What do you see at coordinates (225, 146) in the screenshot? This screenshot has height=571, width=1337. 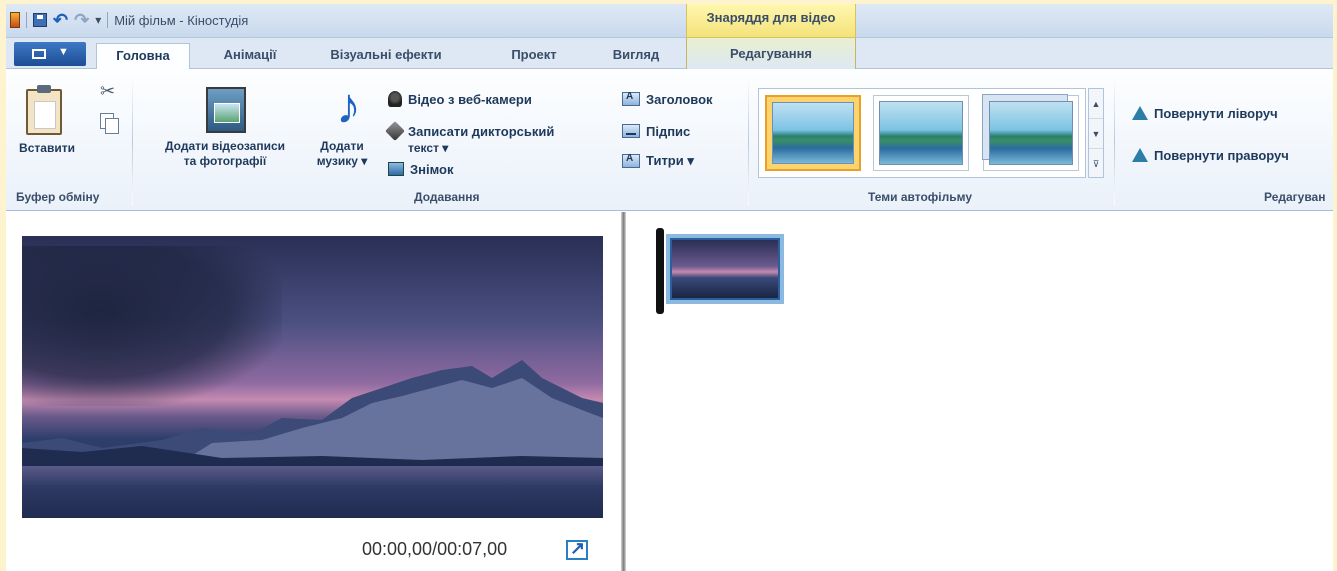 I see `add-media-label-line1: Додати відеозаписи` at bounding box center [225, 146].